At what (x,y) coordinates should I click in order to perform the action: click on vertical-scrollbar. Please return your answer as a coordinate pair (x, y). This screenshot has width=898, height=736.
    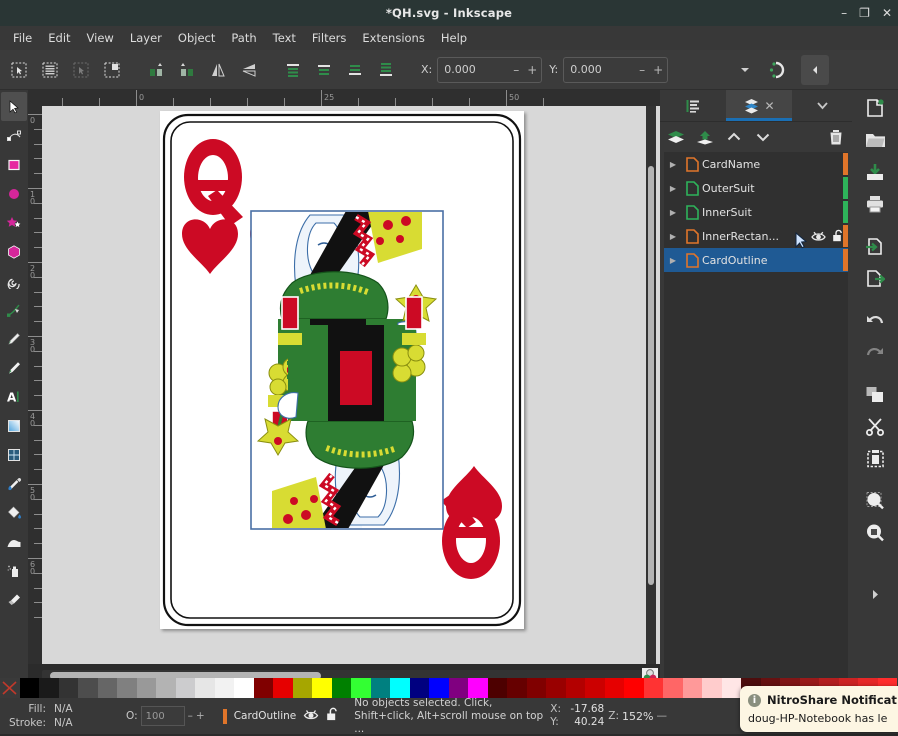
    Looking at the image, I should click on (651, 385).